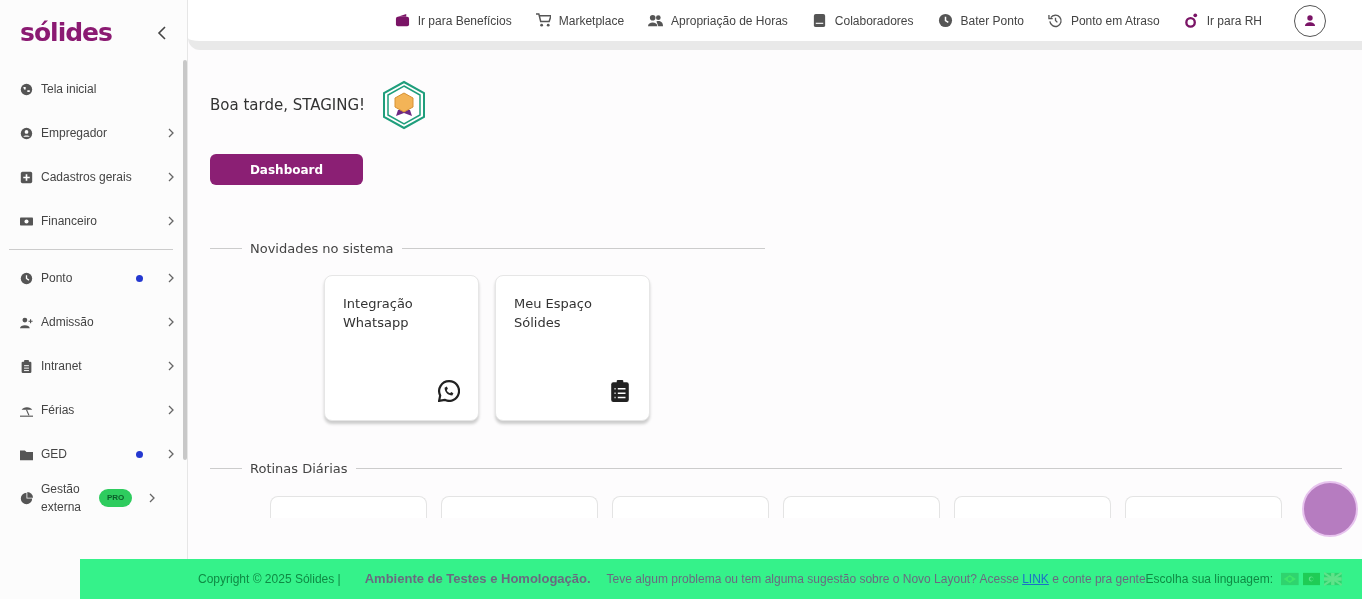  I want to click on copyright-text: Copyright © 2025 Sólides |, so click(269, 579).